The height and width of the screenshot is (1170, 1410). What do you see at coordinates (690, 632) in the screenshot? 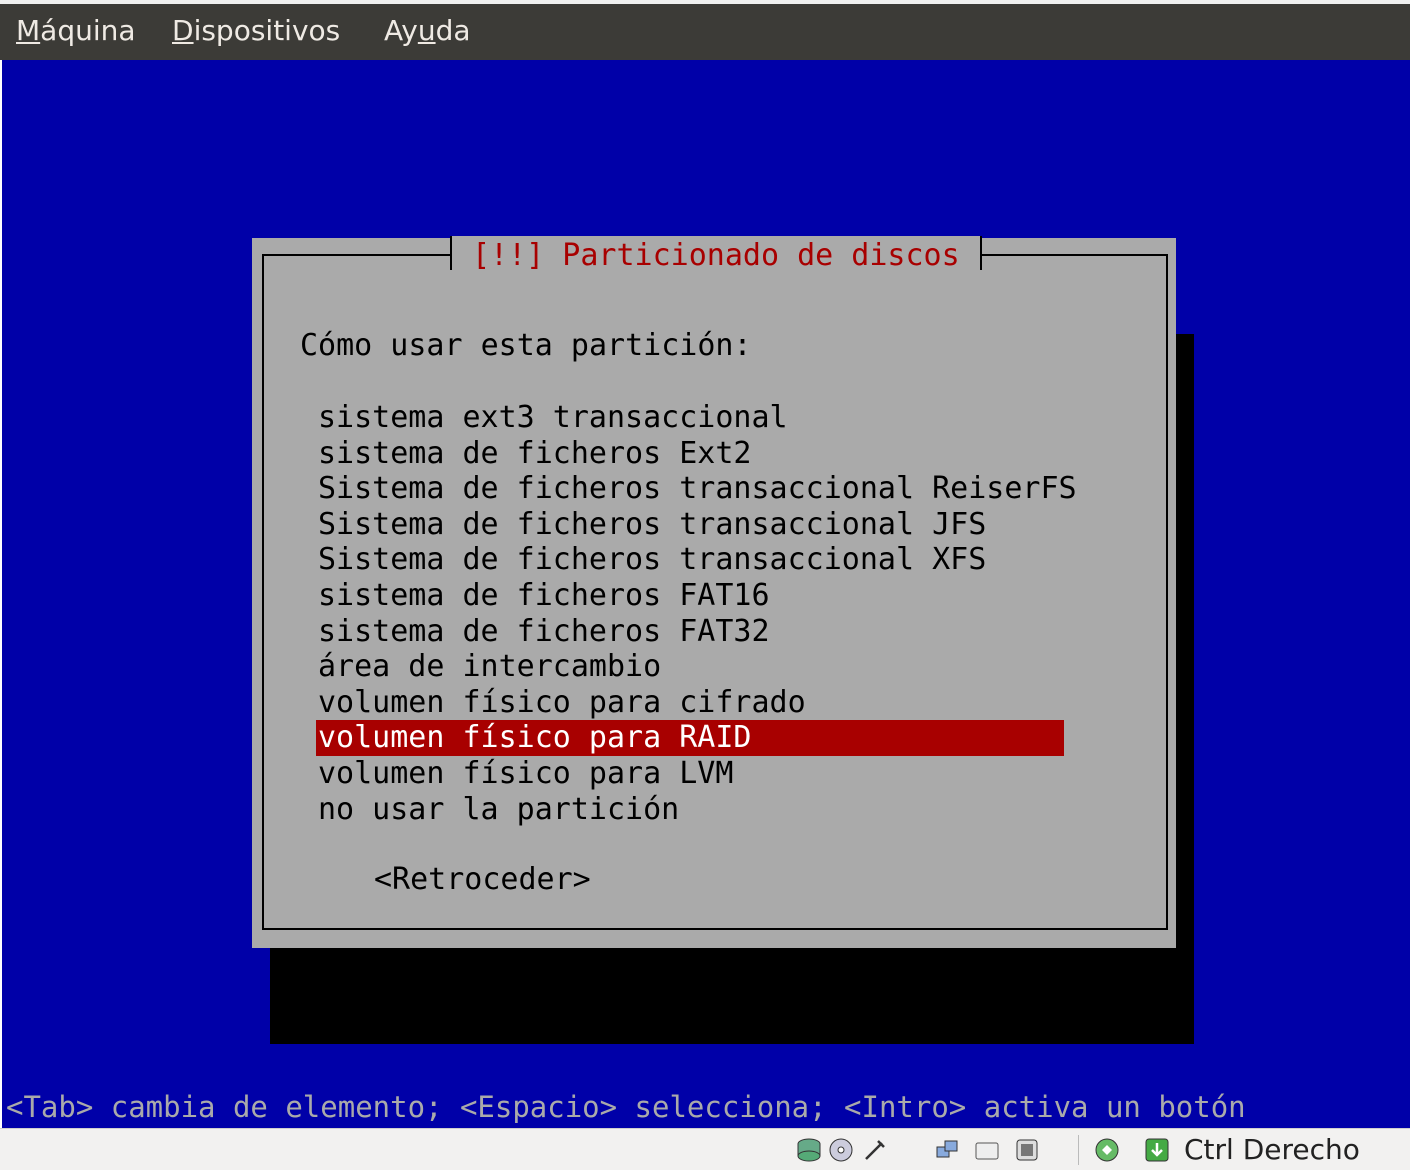
I see `option-item: sistema de ficheros FAT32` at bounding box center [690, 632].